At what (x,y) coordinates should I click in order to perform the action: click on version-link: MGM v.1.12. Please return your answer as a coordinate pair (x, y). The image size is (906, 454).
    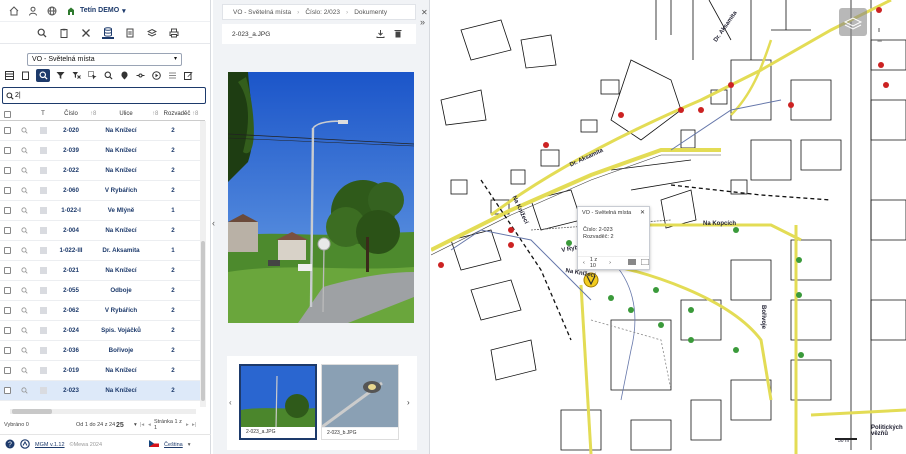
    Looking at the image, I should click on (50, 445).